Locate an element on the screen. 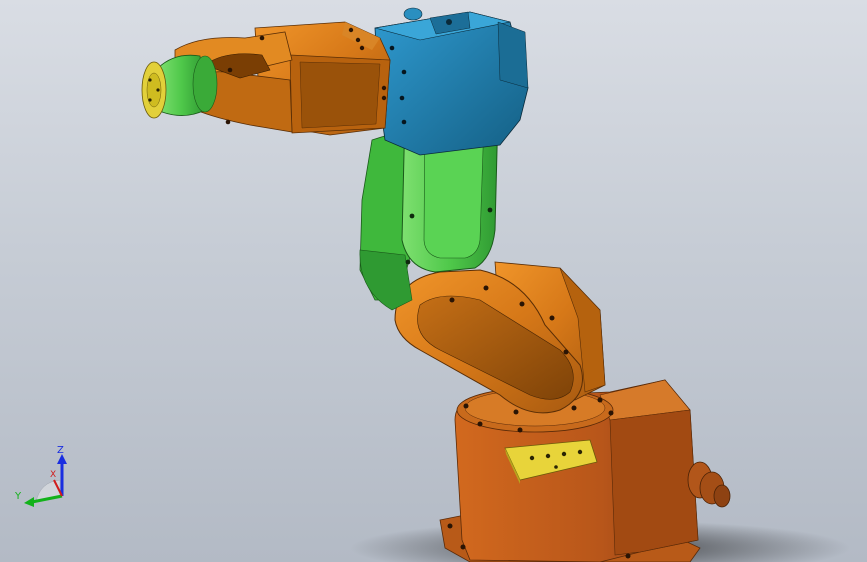 This screenshot has height=562, width=867. triad-z-label: Z is located at coordinates (60, 450).